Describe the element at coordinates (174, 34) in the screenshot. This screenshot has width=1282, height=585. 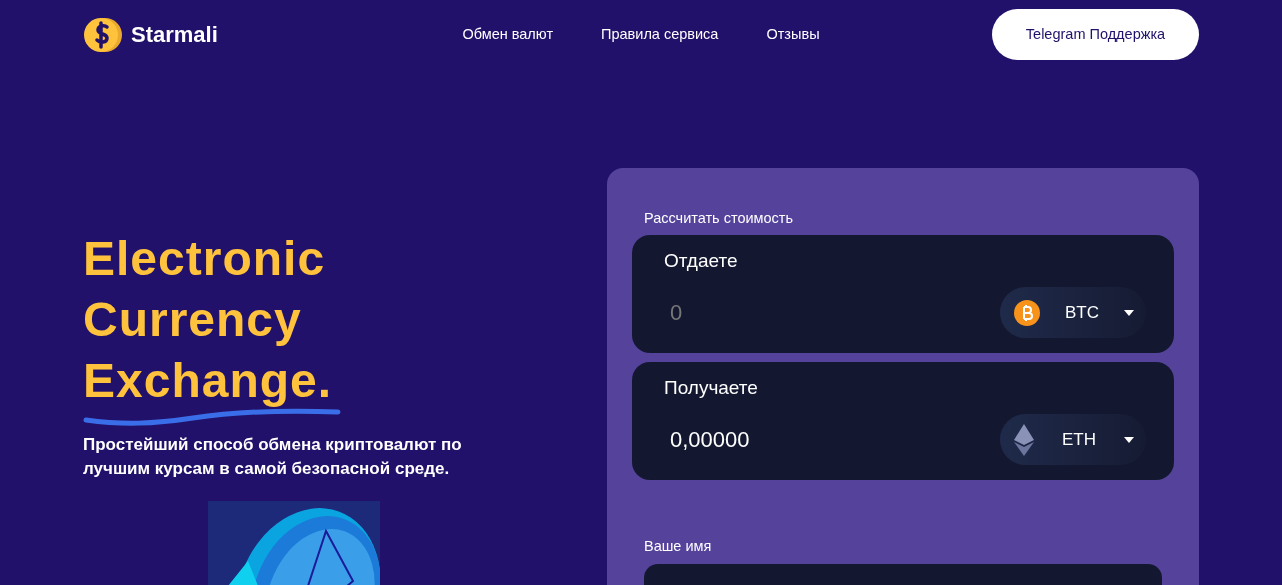
I see `brand-name: Starmali` at that location.